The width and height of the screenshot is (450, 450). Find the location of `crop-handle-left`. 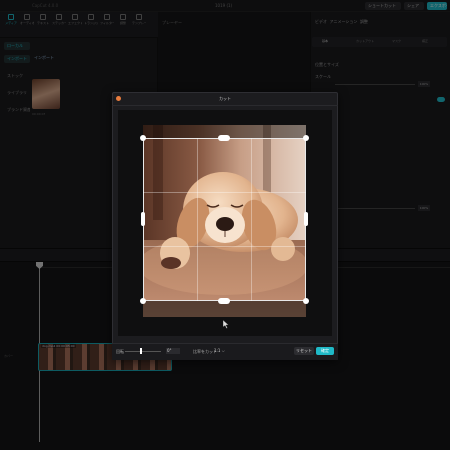

crop-handle-left is located at coordinates (143, 219).